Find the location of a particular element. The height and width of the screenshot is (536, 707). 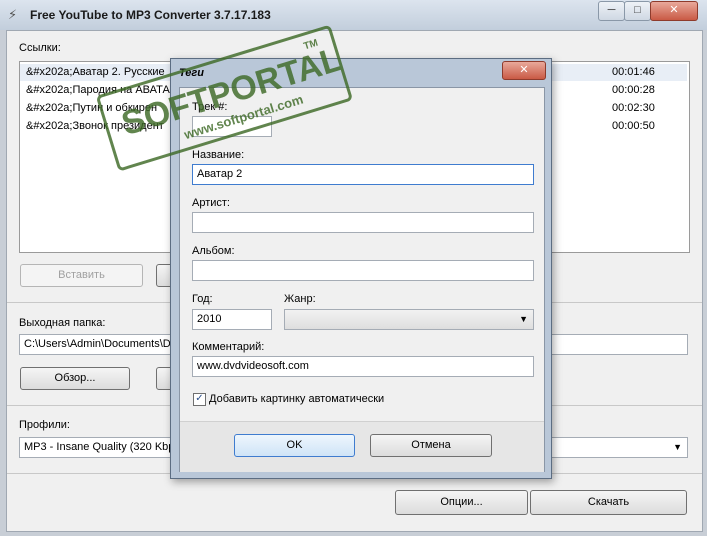

year-label: Год: is located at coordinates (202, 299).